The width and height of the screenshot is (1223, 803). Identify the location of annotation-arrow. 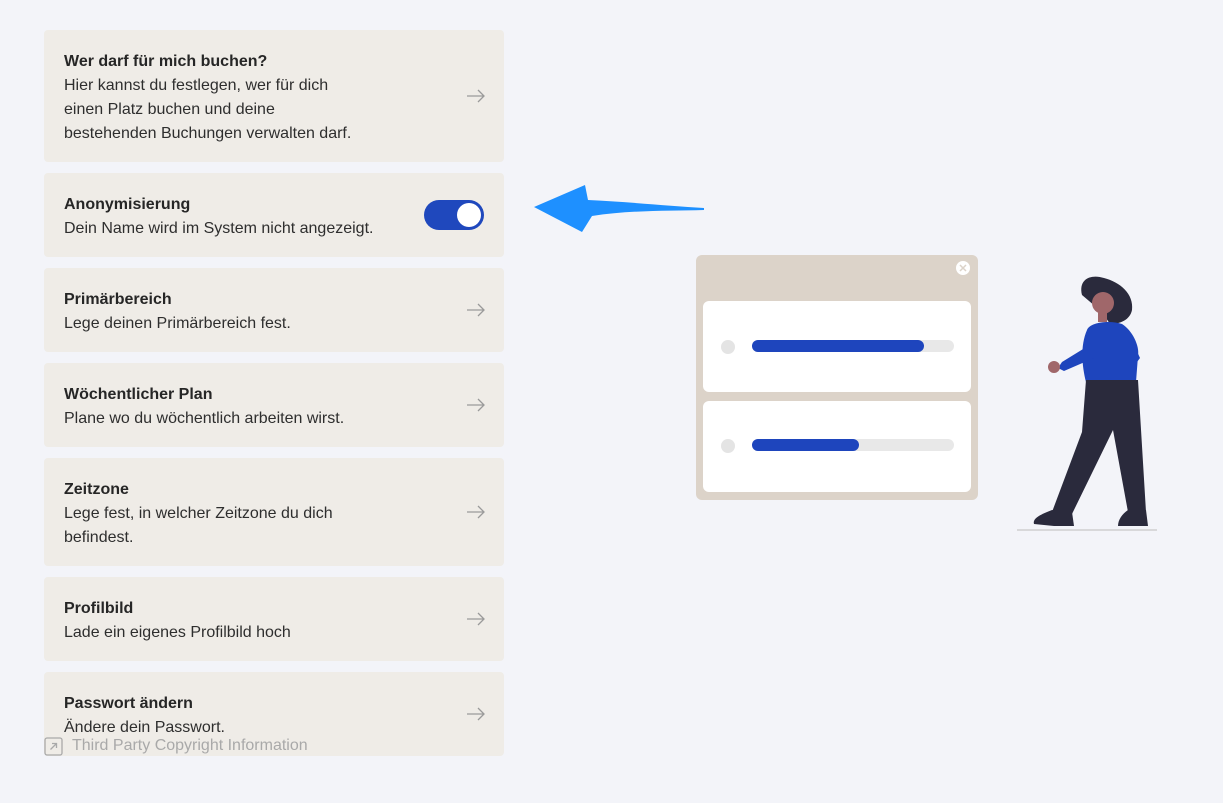
(619, 208).